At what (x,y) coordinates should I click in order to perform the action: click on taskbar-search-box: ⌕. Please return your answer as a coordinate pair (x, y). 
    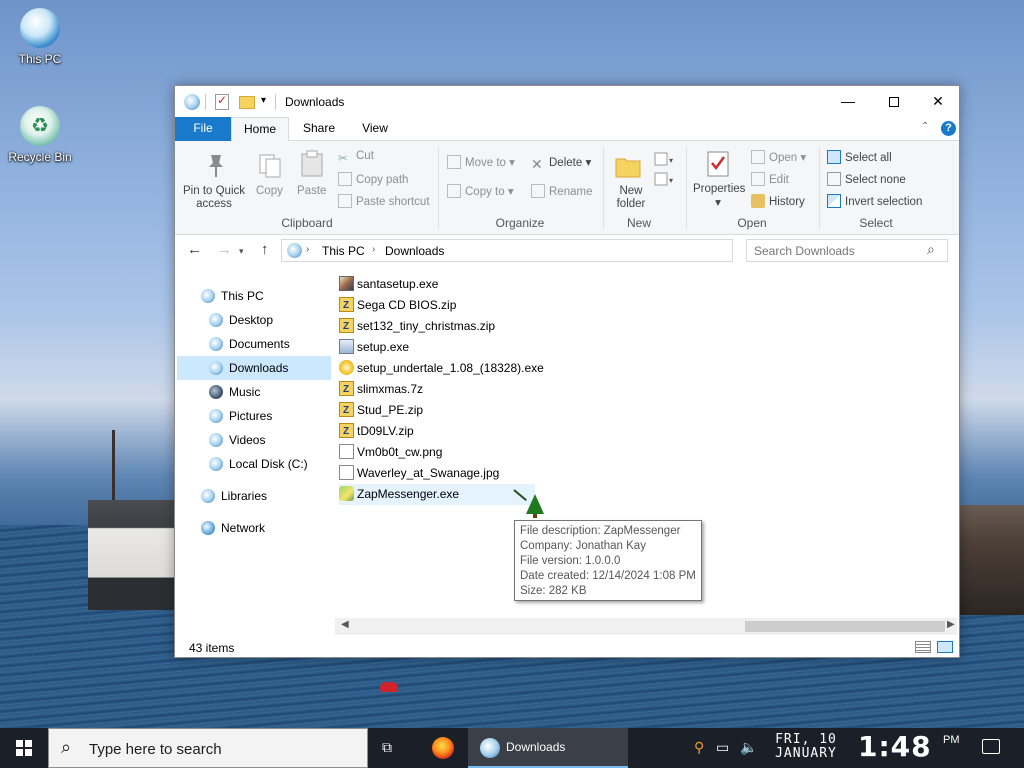
    Looking at the image, I should click on (208, 748).